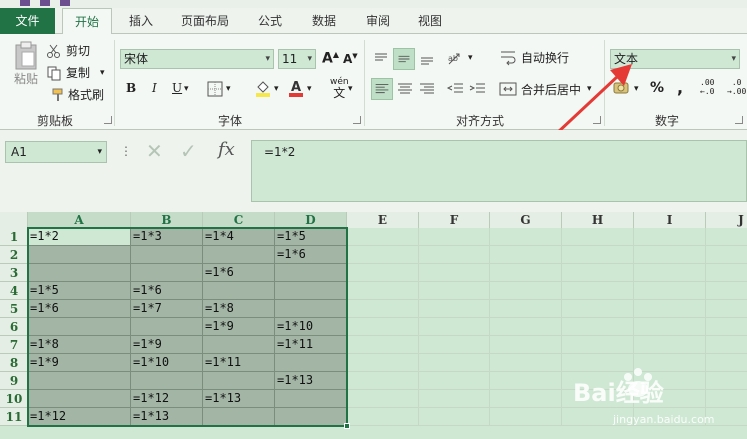 This screenshot has width=747, height=439. I want to click on cell-b2, so click(167, 255).